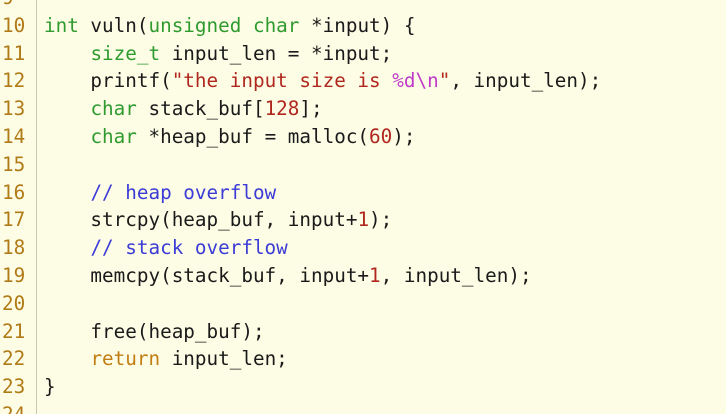 This screenshot has height=414, width=726. What do you see at coordinates (36, 207) in the screenshot?
I see `gutter-divider` at bounding box center [36, 207].